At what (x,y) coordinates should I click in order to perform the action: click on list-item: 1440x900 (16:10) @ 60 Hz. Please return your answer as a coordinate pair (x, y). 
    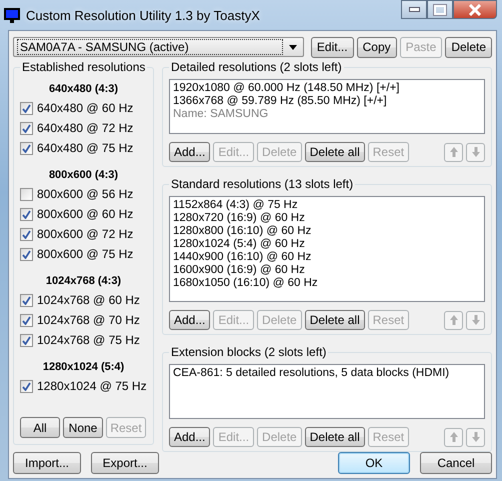
    Looking at the image, I should click on (327, 257).